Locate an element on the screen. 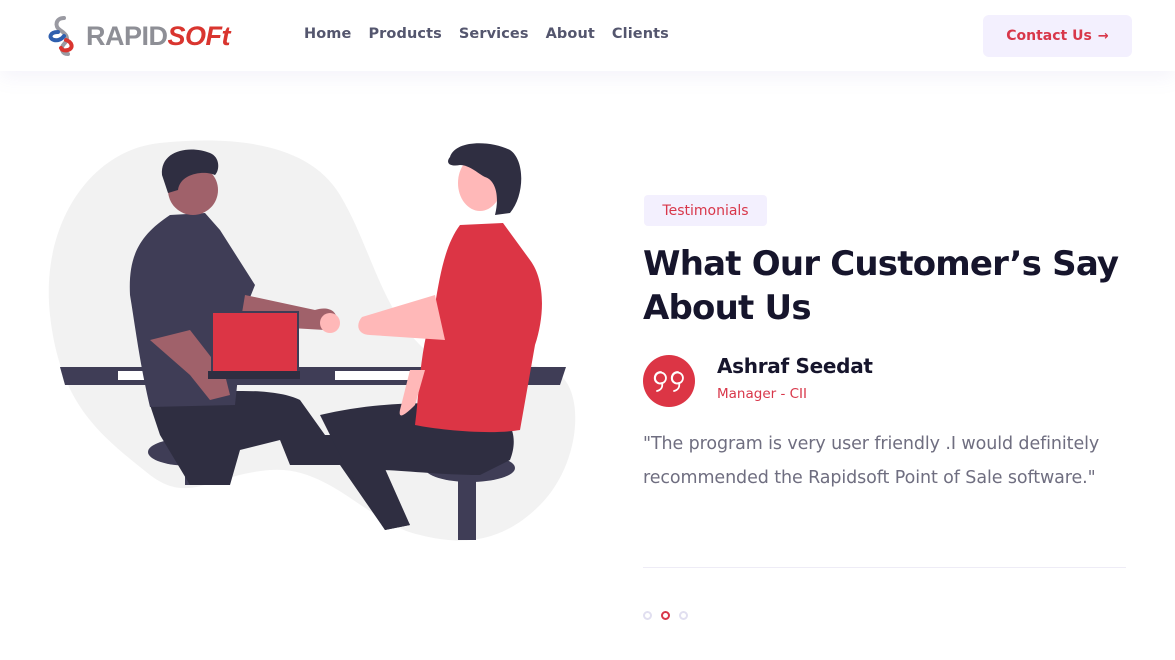 This screenshot has width=1175, height=660. author-role: Manager - CII is located at coordinates (762, 394).